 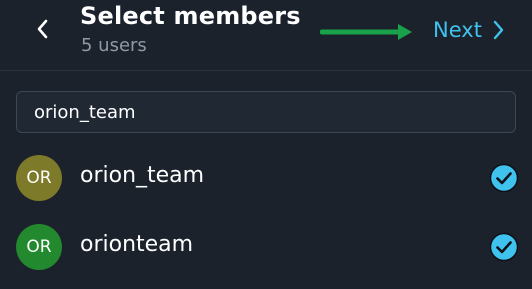 I want to click on search-input, so click(x=269, y=112).